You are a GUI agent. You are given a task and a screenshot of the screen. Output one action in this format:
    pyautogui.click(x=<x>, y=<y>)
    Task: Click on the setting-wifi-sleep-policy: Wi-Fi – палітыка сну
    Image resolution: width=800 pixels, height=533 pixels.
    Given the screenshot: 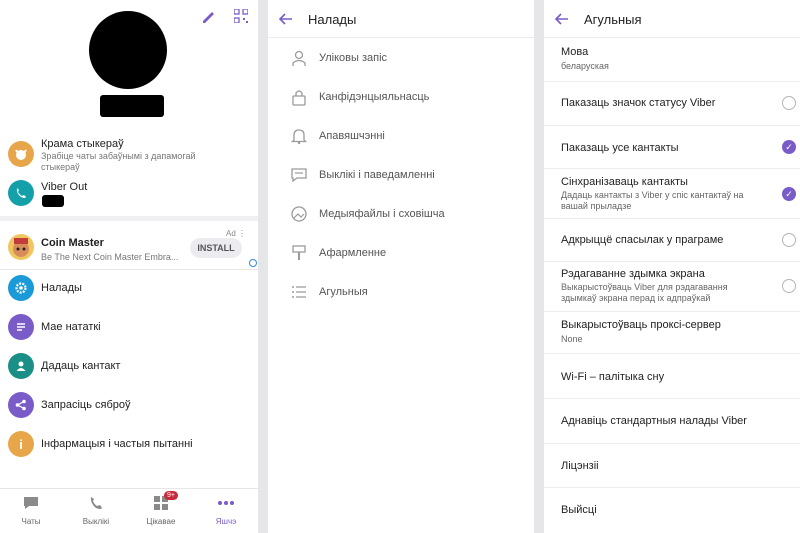 What is the action you would take?
    pyautogui.click(x=672, y=376)
    